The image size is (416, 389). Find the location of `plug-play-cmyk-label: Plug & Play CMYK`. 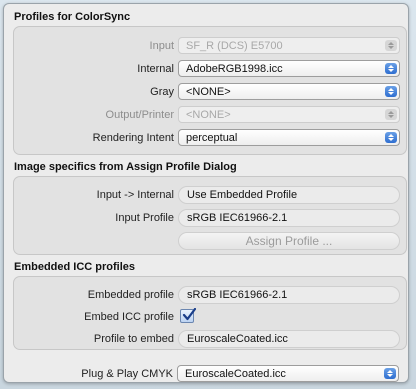

plug-play-cmyk-label: Plug & Play CMYK is located at coordinates (127, 374).